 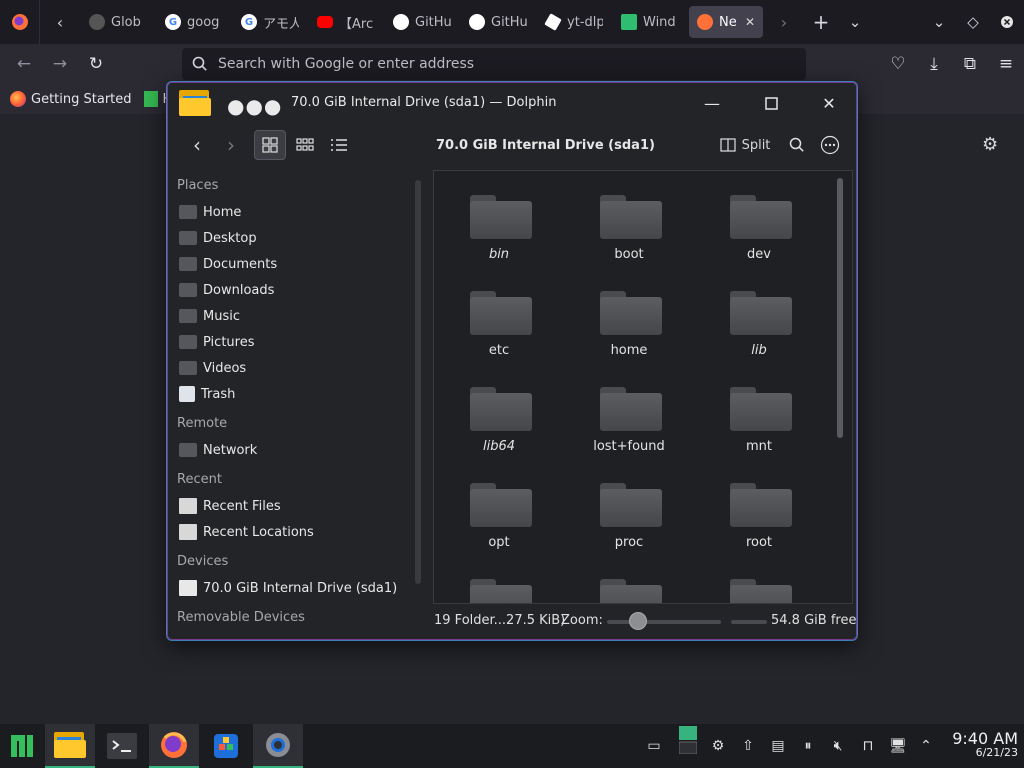 I want to click on taskbar-terminal, so click(x=122, y=746).